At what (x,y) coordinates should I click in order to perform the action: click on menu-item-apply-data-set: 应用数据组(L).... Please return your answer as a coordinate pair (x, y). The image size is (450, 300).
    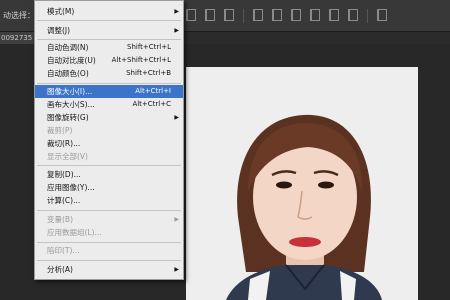
    Looking at the image, I should click on (109, 232).